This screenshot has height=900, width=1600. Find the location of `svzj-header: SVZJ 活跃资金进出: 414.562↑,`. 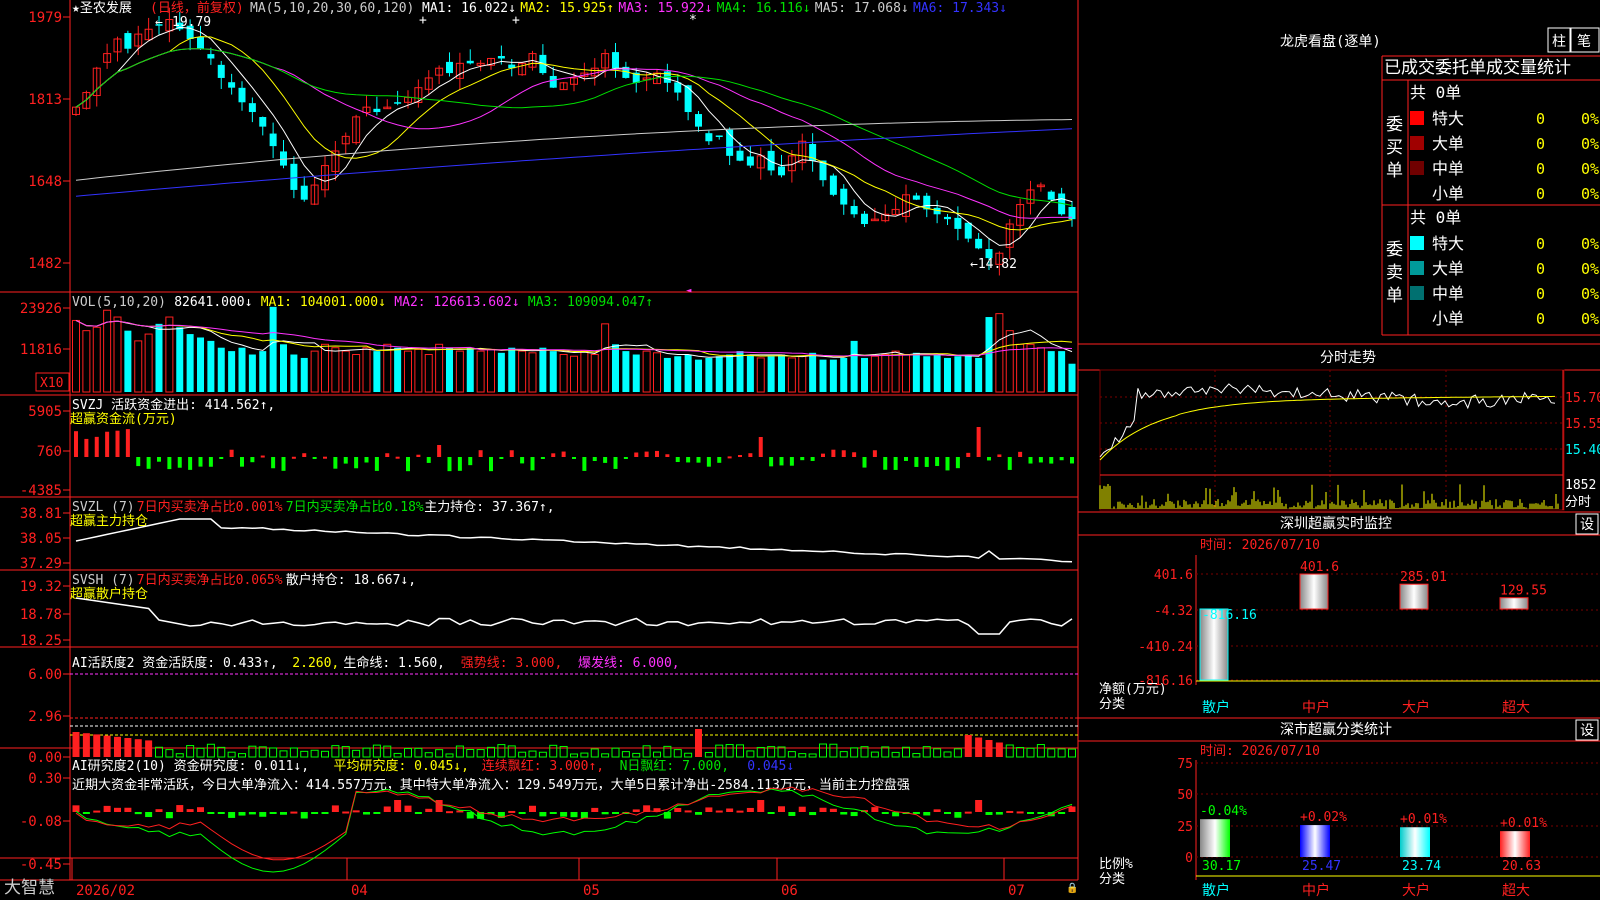

svzj-header: SVZJ 活跃资金进出: 414.562↑, is located at coordinates (173, 405).